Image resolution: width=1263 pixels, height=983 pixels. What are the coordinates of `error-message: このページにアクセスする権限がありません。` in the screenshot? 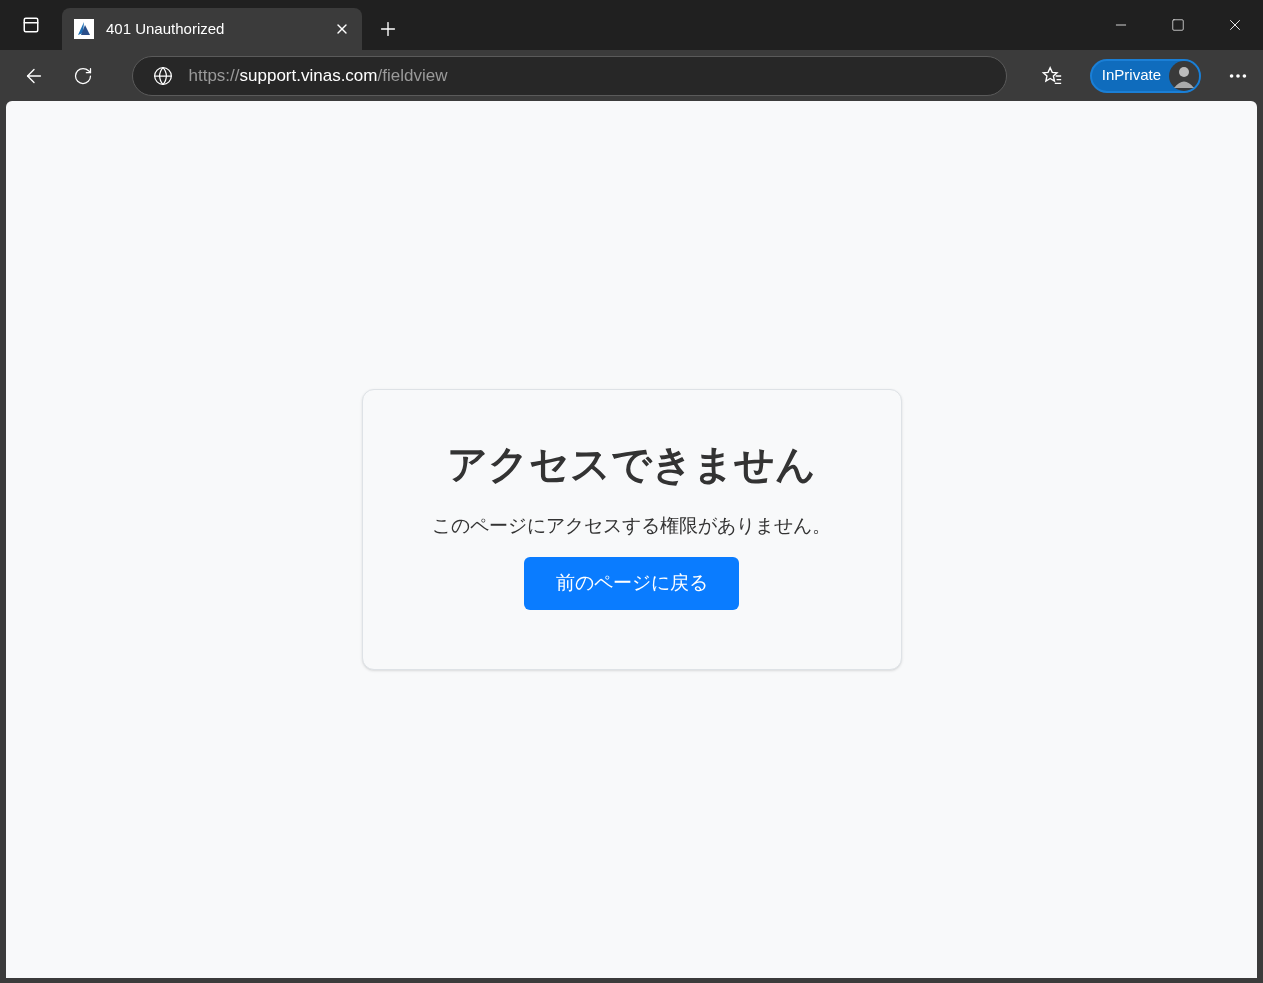 It's located at (631, 526).